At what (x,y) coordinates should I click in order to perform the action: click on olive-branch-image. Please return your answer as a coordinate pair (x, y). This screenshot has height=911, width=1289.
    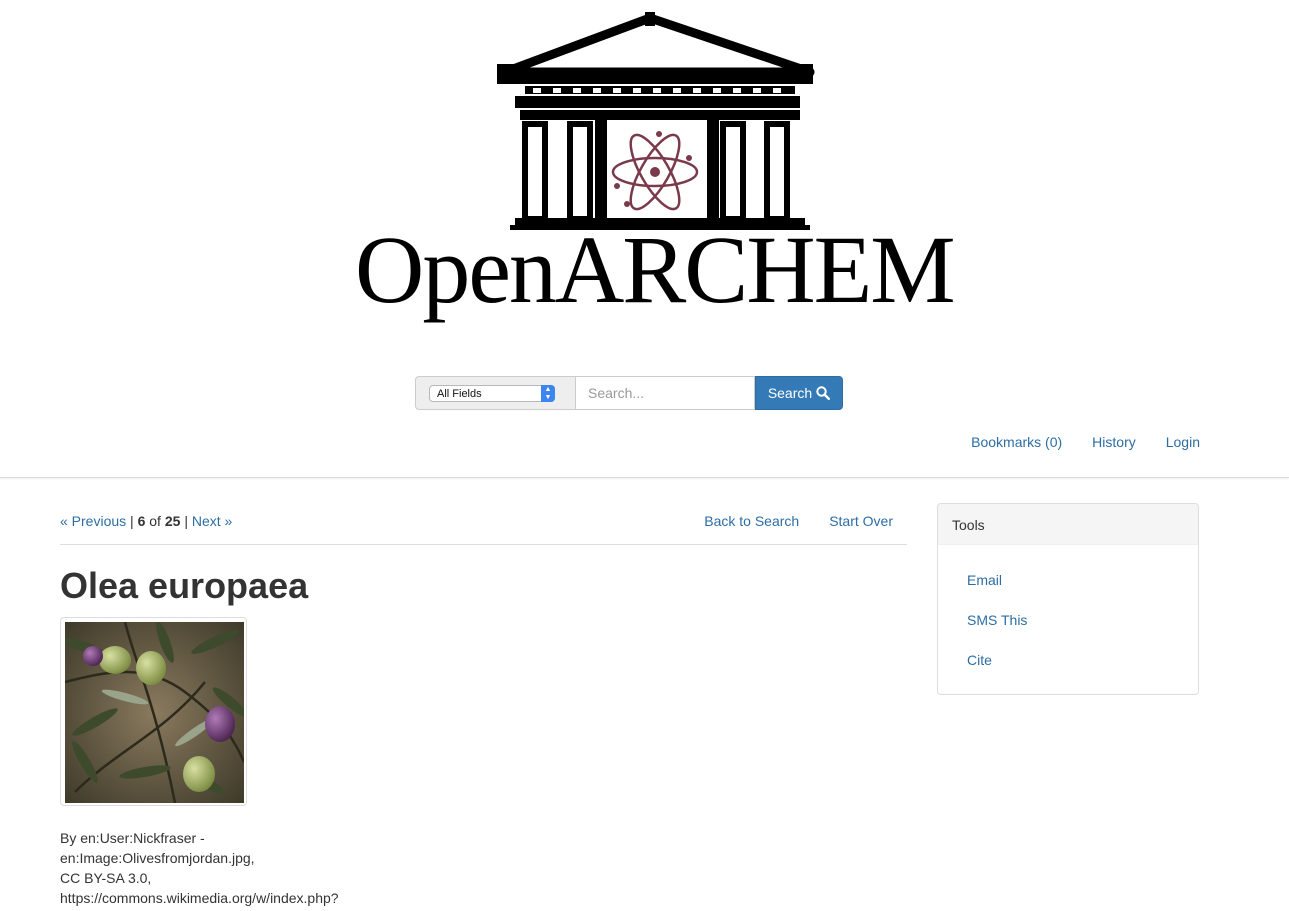
    Looking at the image, I should click on (154, 712).